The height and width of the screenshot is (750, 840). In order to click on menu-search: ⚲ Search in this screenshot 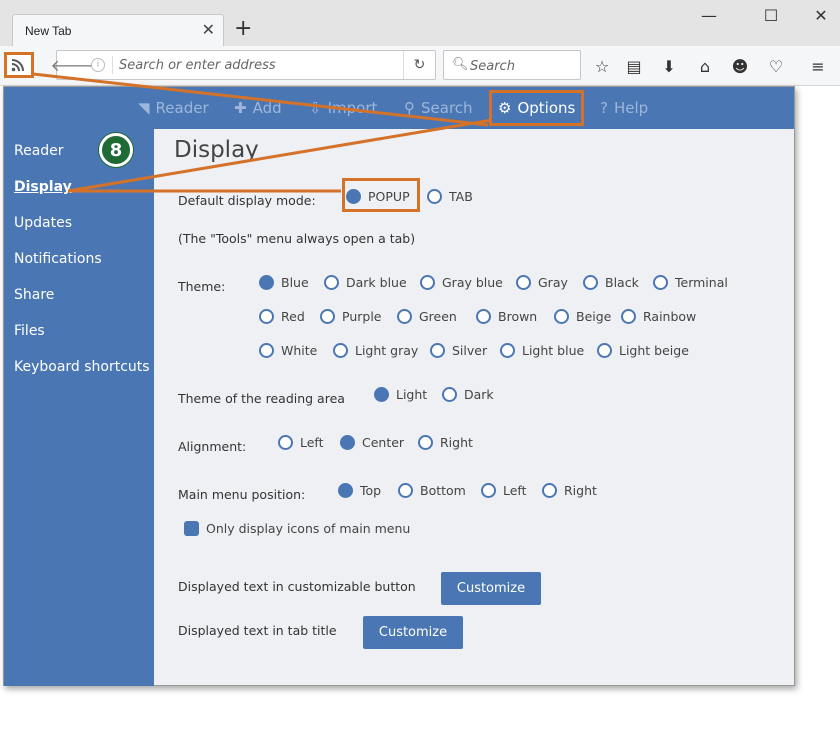, I will do `click(438, 108)`.